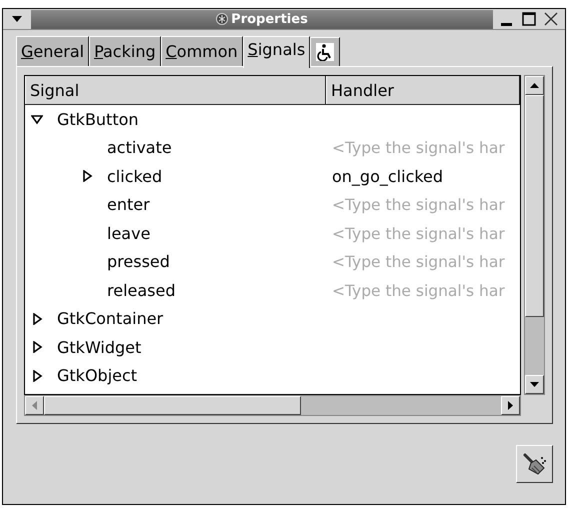  I want to click on signal-name: GtkObject, so click(97, 376).